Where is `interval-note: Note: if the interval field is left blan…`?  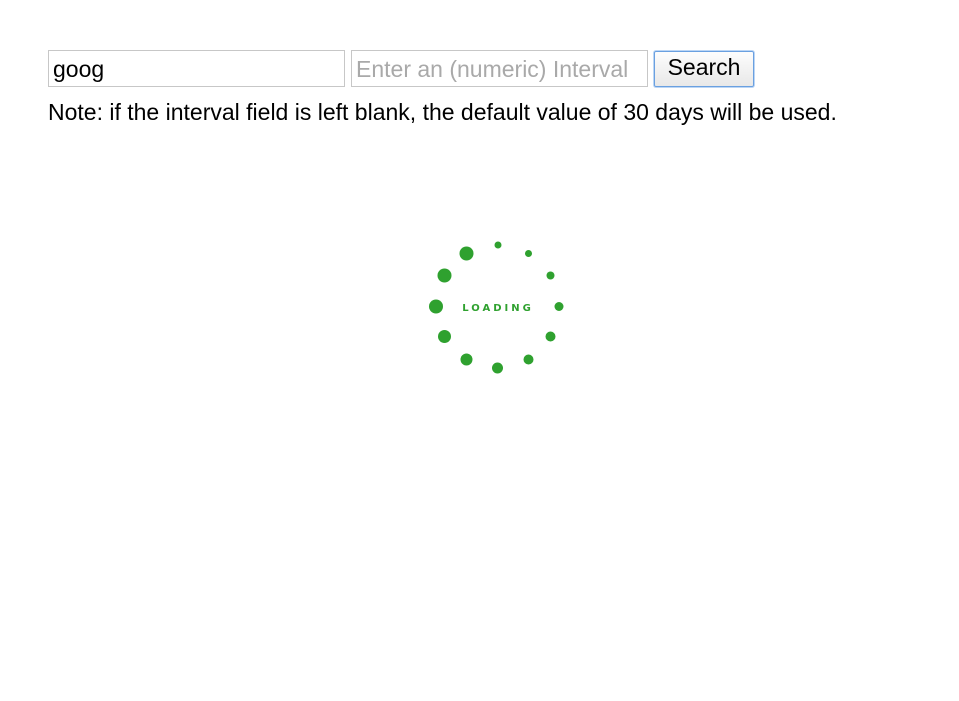 interval-note: Note: if the interval field is left blan… is located at coordinates (442, 112).